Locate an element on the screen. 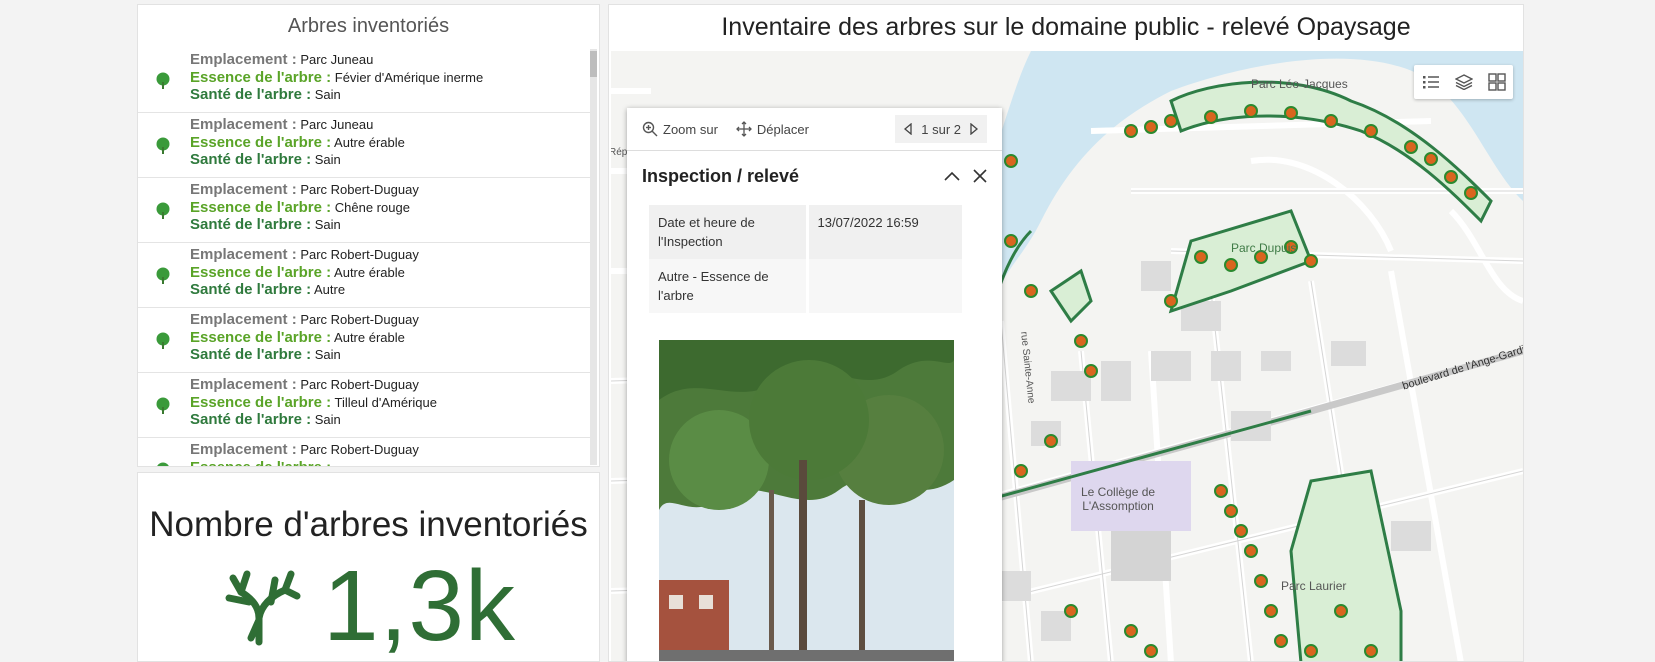 The width and height of the screenshot is (1655, 662). map-toolbar is located at coordinates (1463, 82).